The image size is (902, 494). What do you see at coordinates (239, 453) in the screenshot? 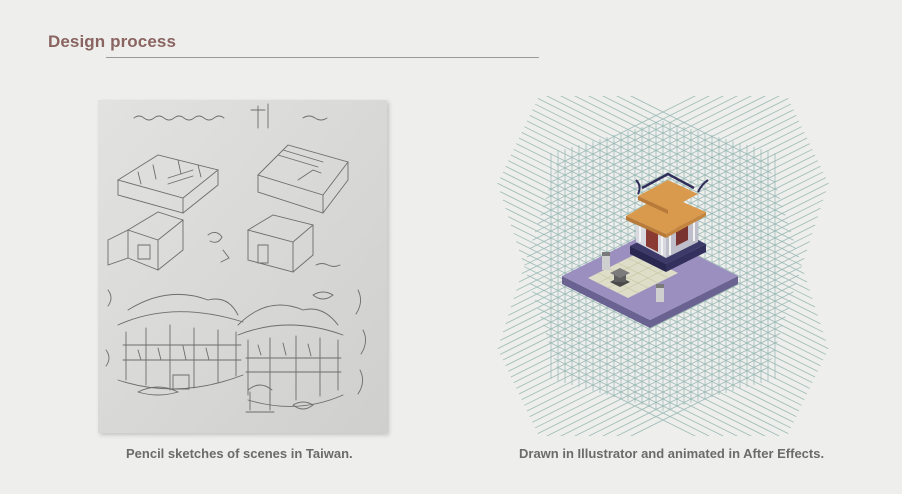
I see `sketch-caption: Pencil sketches of scenes in Taiwan.` at bounding box center [239, 453].